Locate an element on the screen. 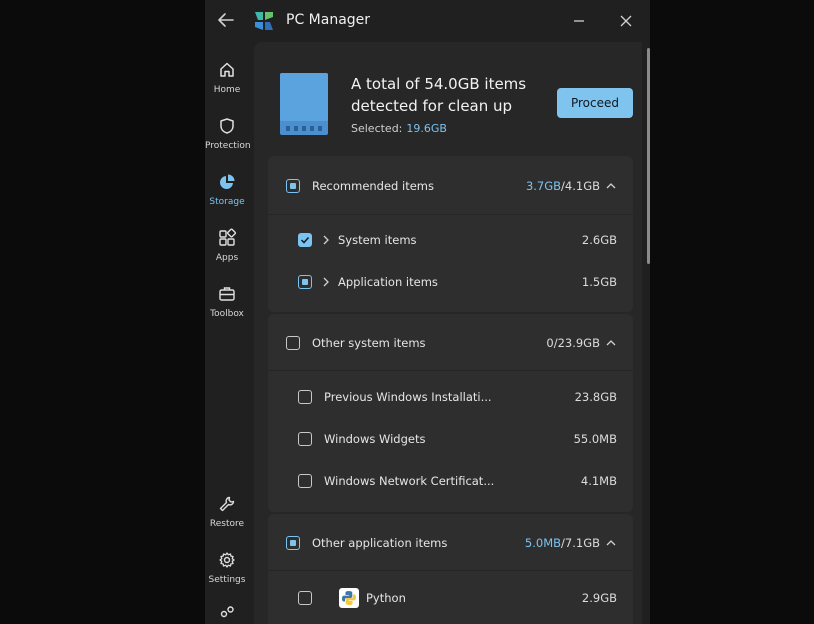 This screenshot has height=624, width=814. pie-chart-icon is located at coordinates (227, 181).